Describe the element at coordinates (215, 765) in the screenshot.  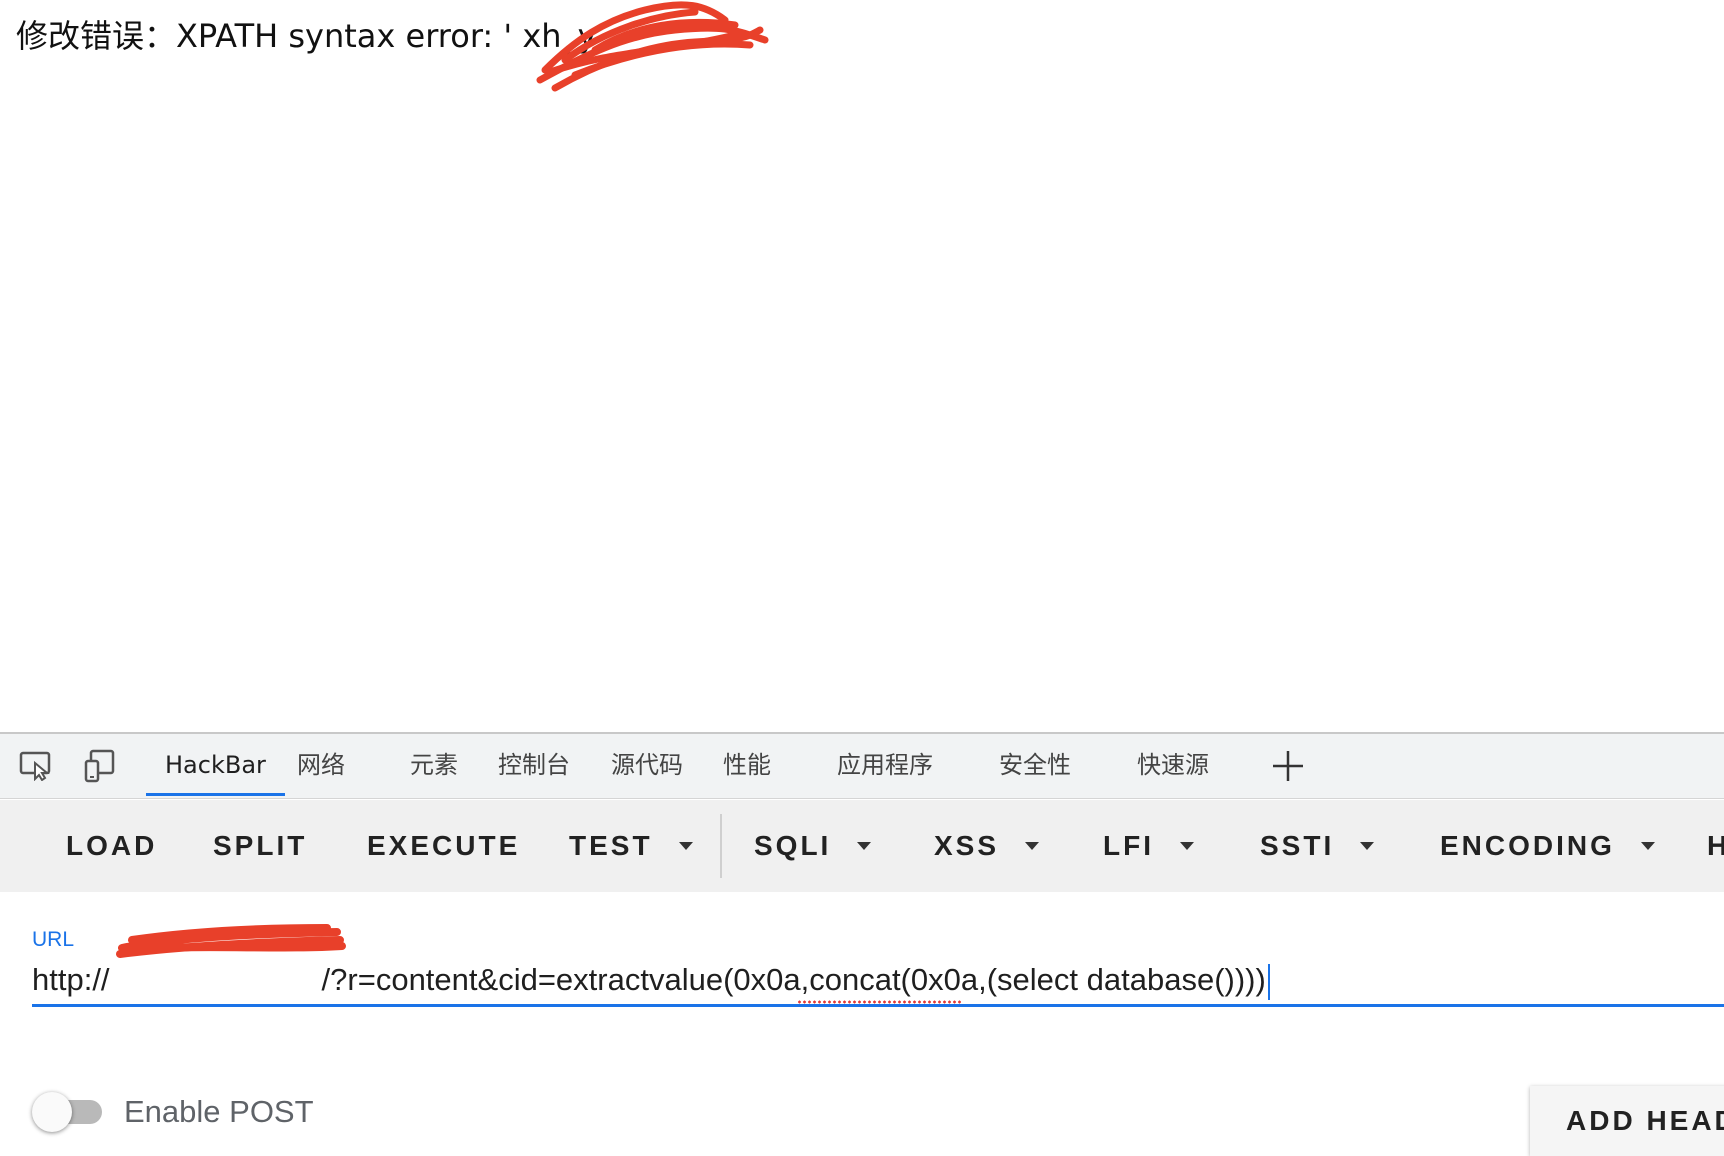
I see `tab-hackbar: HackBar` at that location.